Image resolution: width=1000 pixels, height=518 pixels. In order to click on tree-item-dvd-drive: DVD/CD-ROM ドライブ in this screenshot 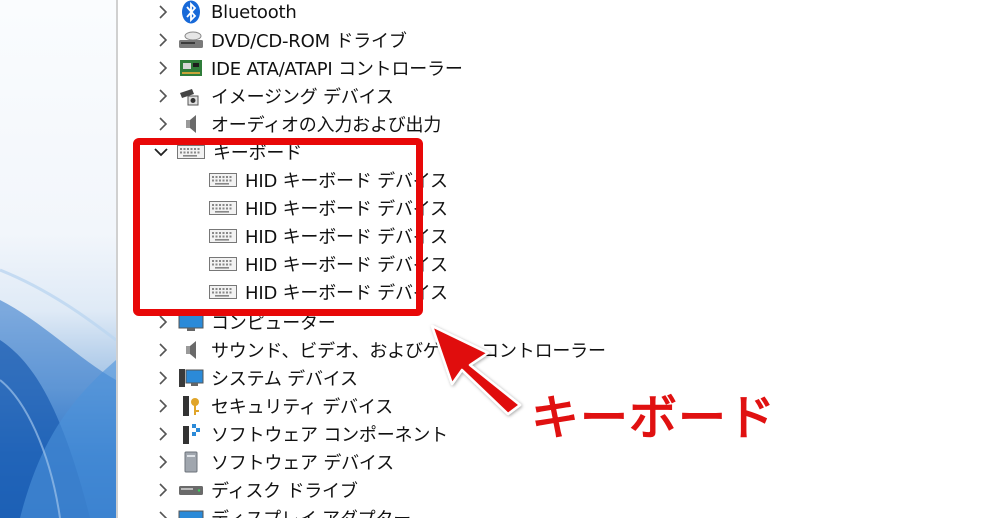, I will do `click(262, 40)`.